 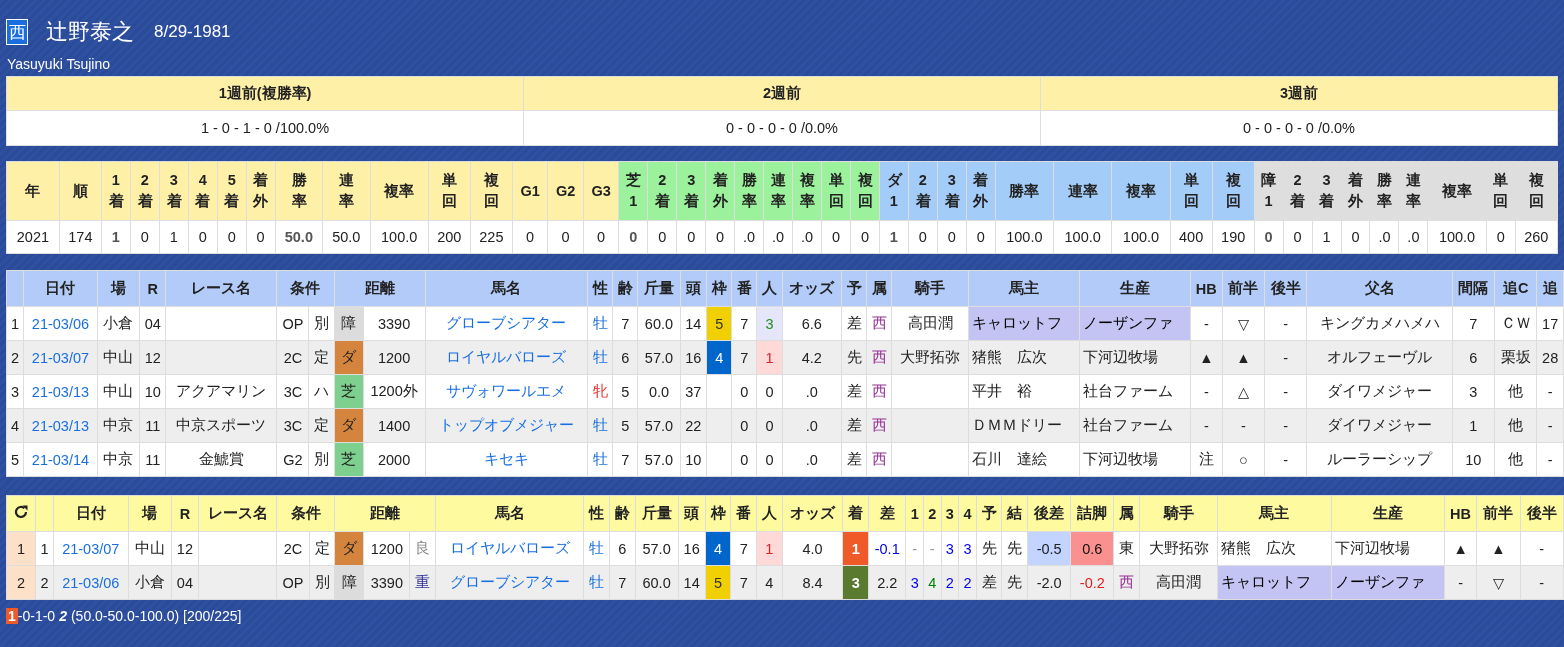 I want to click on column-header: 性, so click(x=596, y=513).